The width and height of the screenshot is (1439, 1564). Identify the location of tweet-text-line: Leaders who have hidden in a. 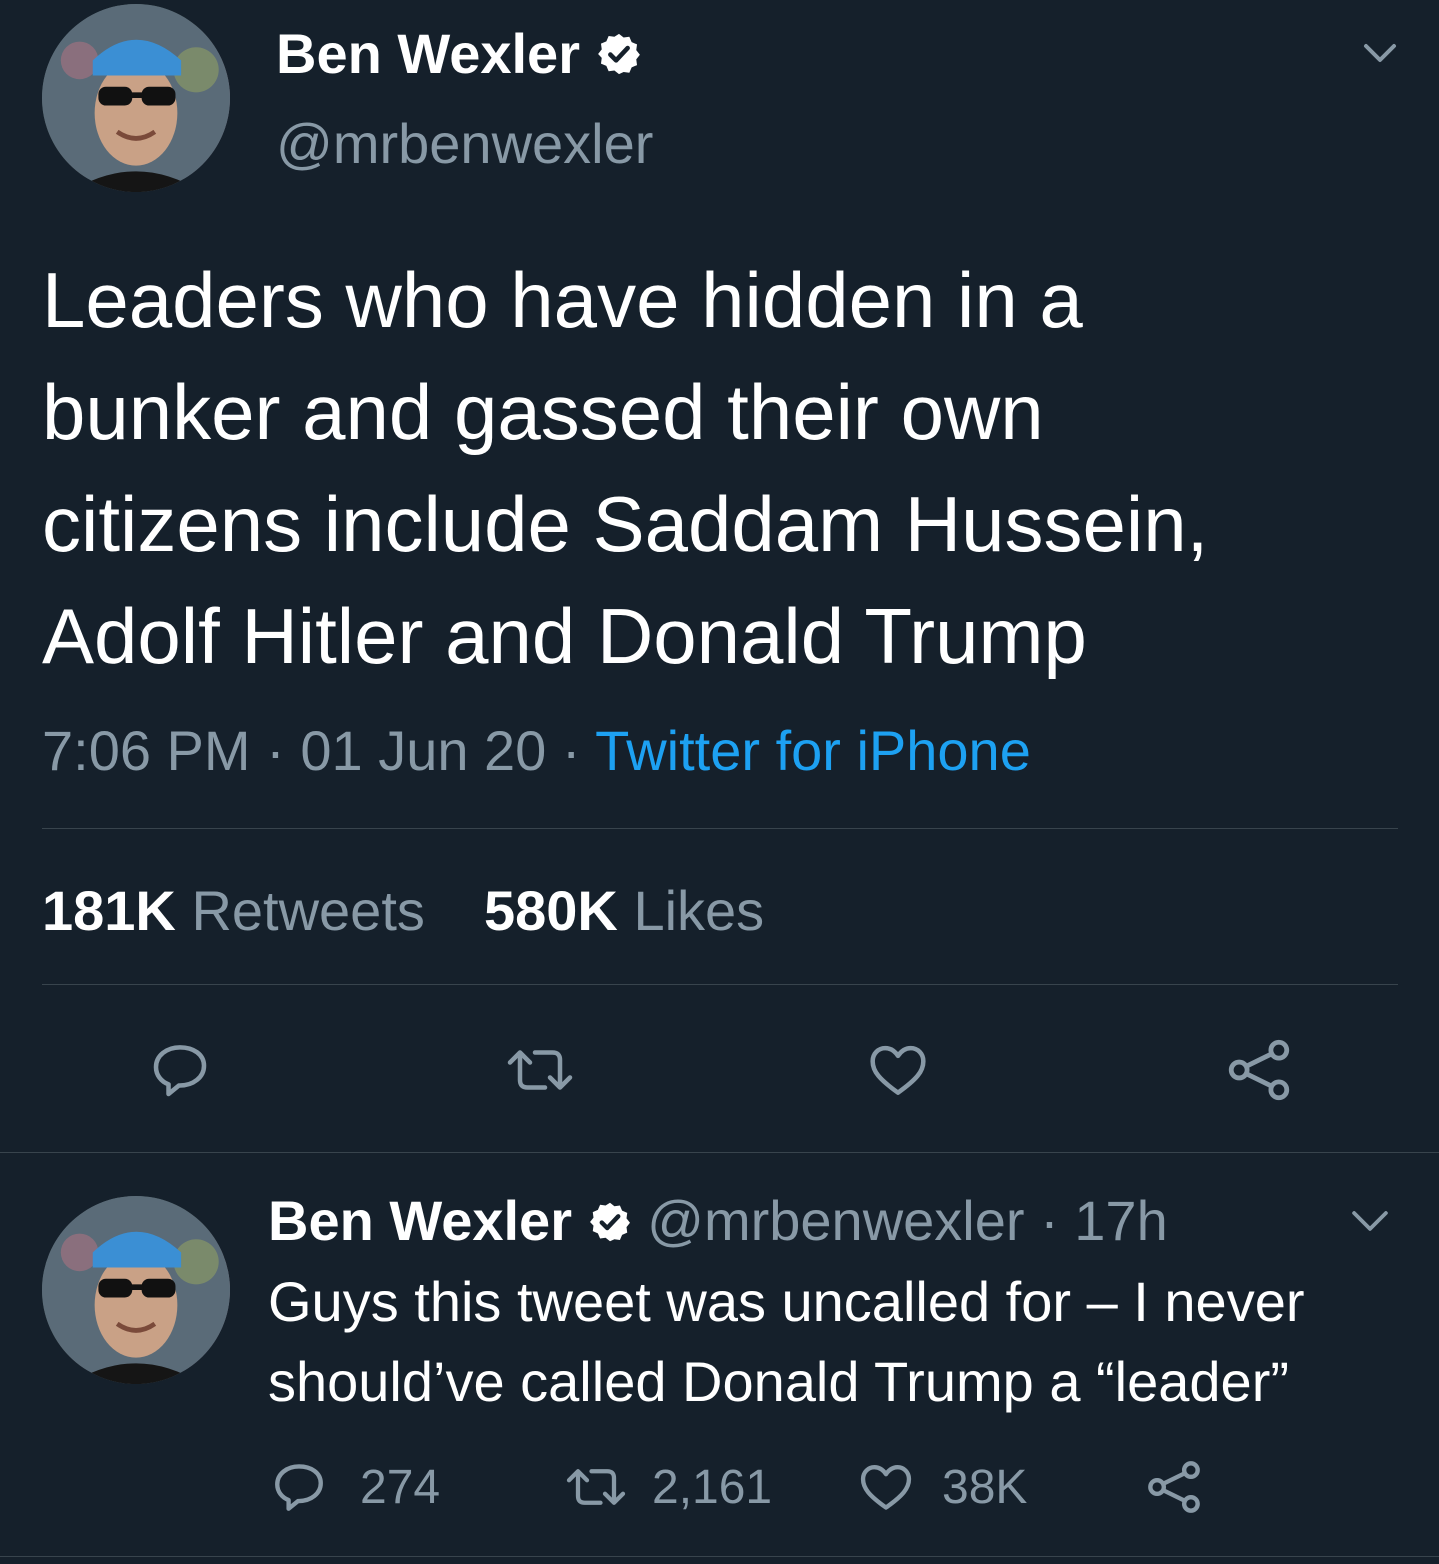
(562, 300).